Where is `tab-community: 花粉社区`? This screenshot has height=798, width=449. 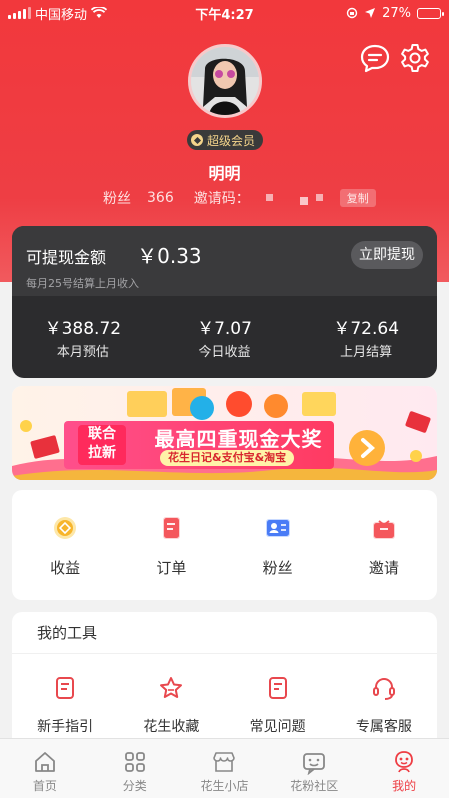 tab-community: 花粉社区 is located at coordinates (314, 768).